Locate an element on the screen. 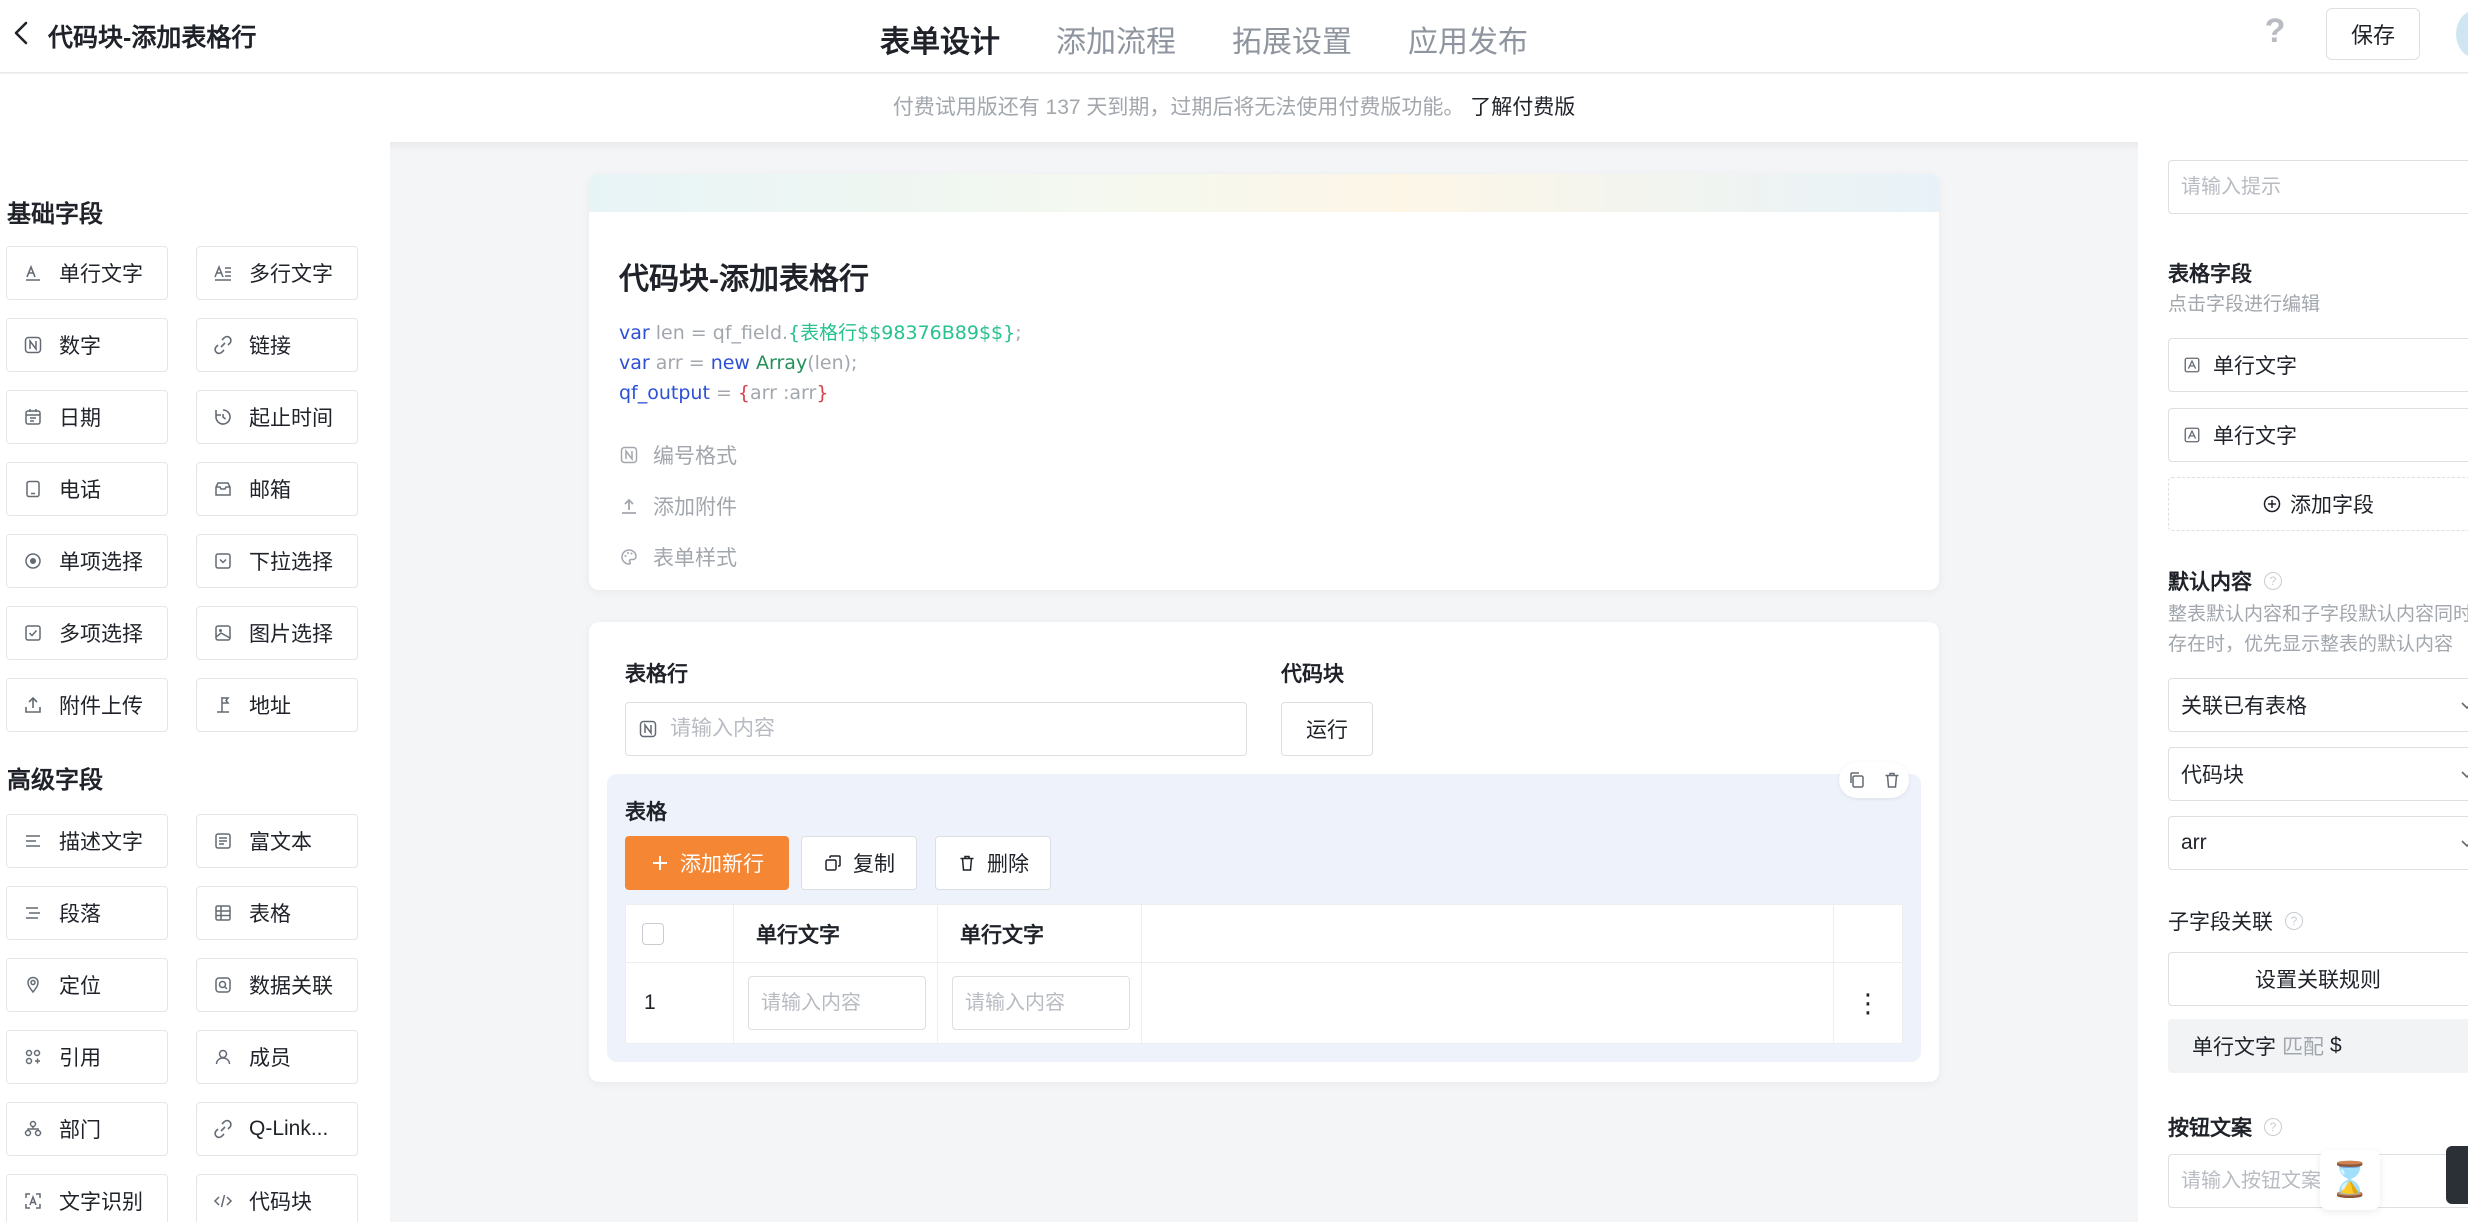  field-description: 描述文字 is located at coordinates (87, 841).